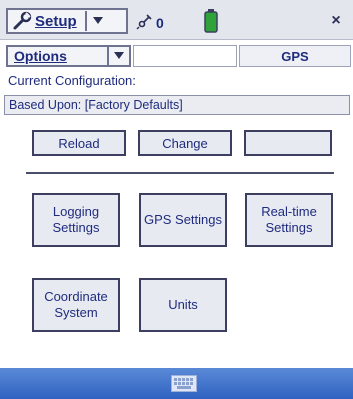 The width and height of the screenshot is (353, 399). Describe the element at coordinates (185, 143) in the screenshot. I see `change-button: Change` at that location.